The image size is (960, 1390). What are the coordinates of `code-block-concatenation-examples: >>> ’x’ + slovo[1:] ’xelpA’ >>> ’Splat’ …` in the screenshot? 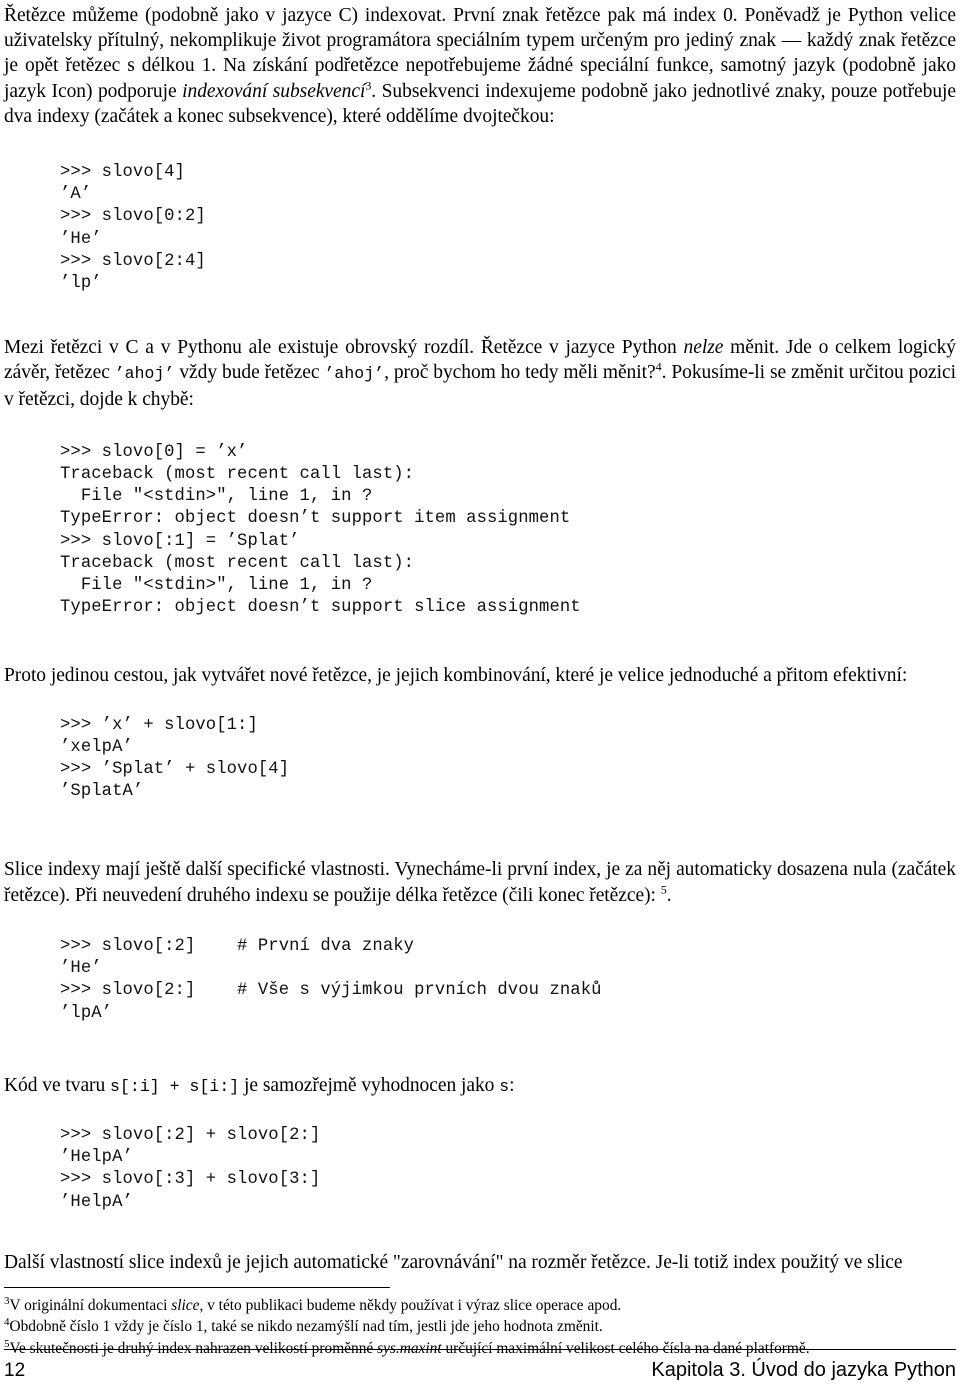 It's located at (175, 758).